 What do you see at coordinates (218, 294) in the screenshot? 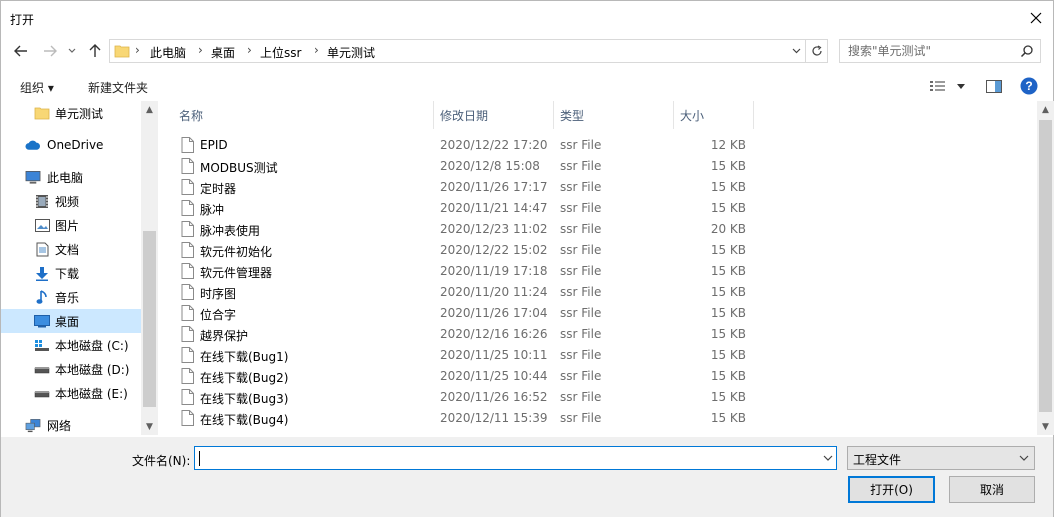
I see `file-name: 时序图` at bounding box center [218, 294].